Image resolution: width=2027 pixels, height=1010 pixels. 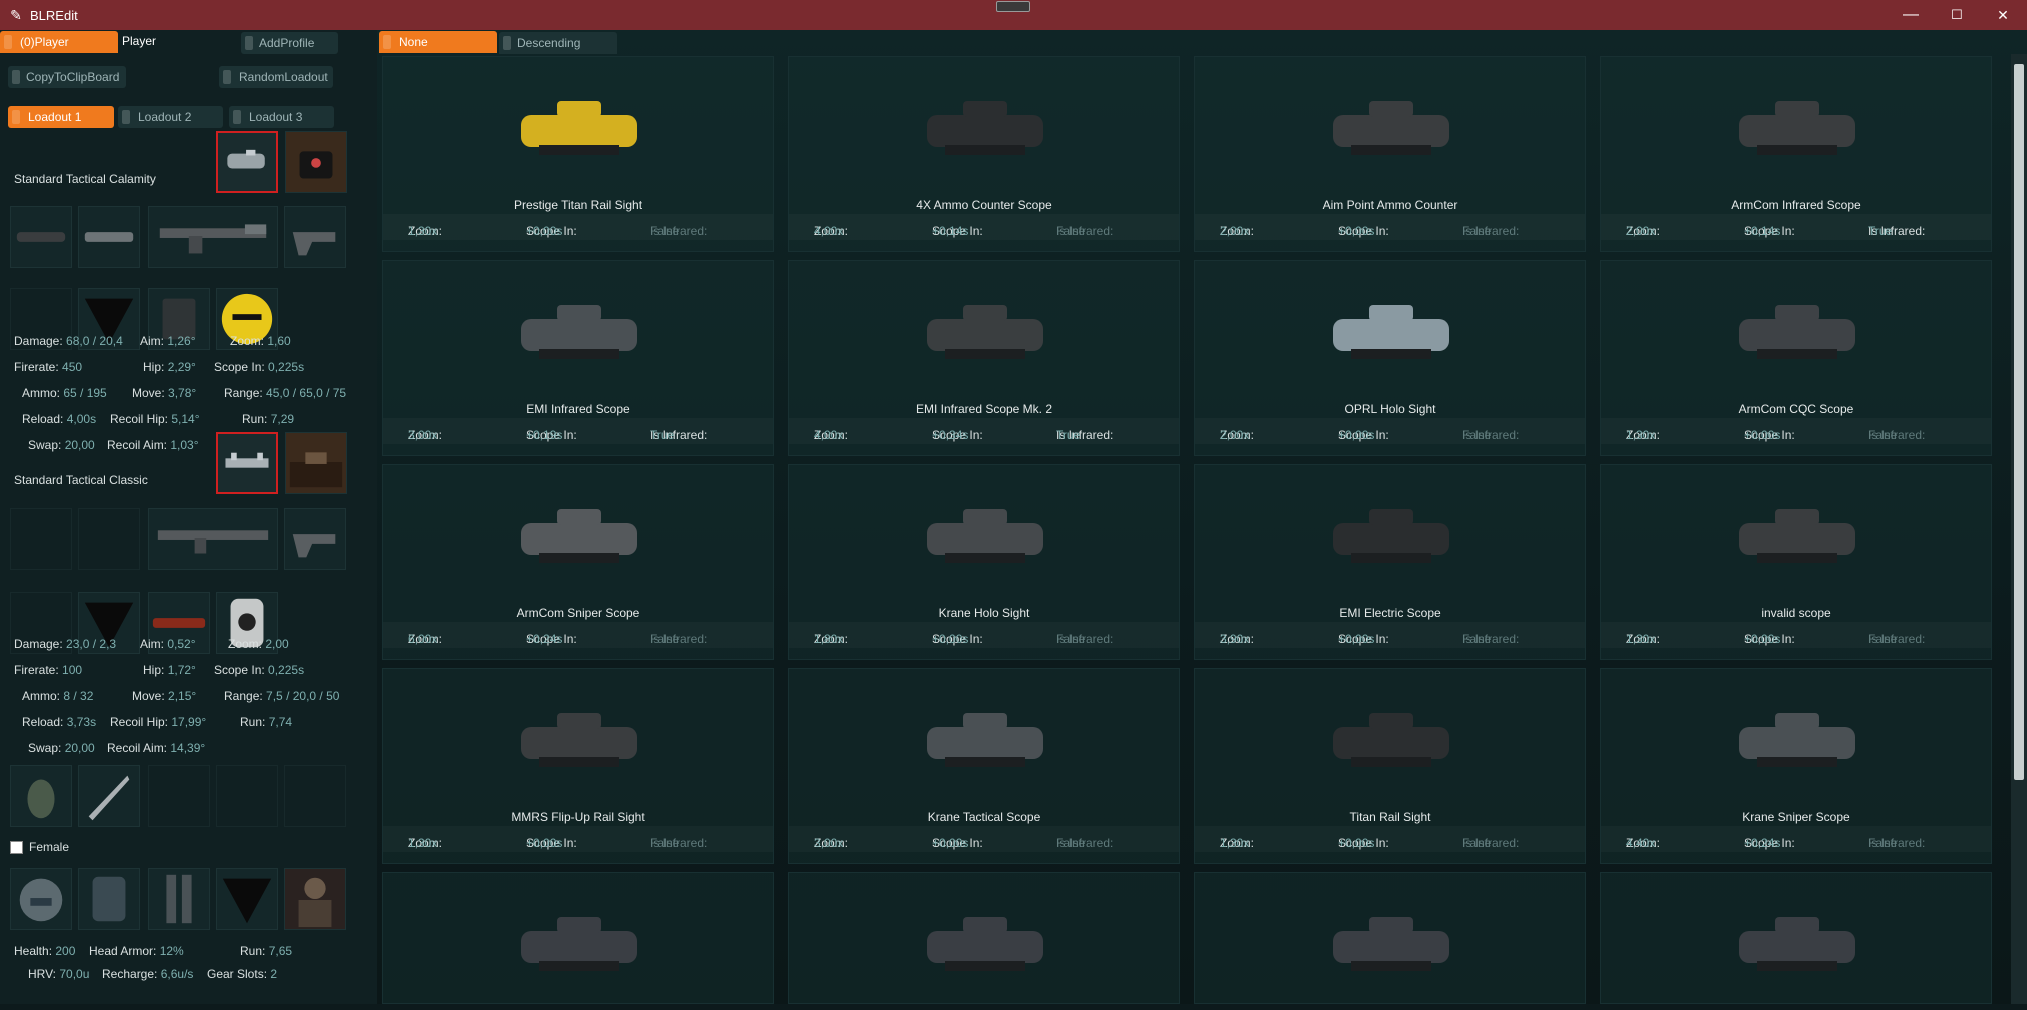 What do you see at coordinates (109, 237) in the screenshot?
I see `primary-barrel-slot` at bounding box center [109, 237].